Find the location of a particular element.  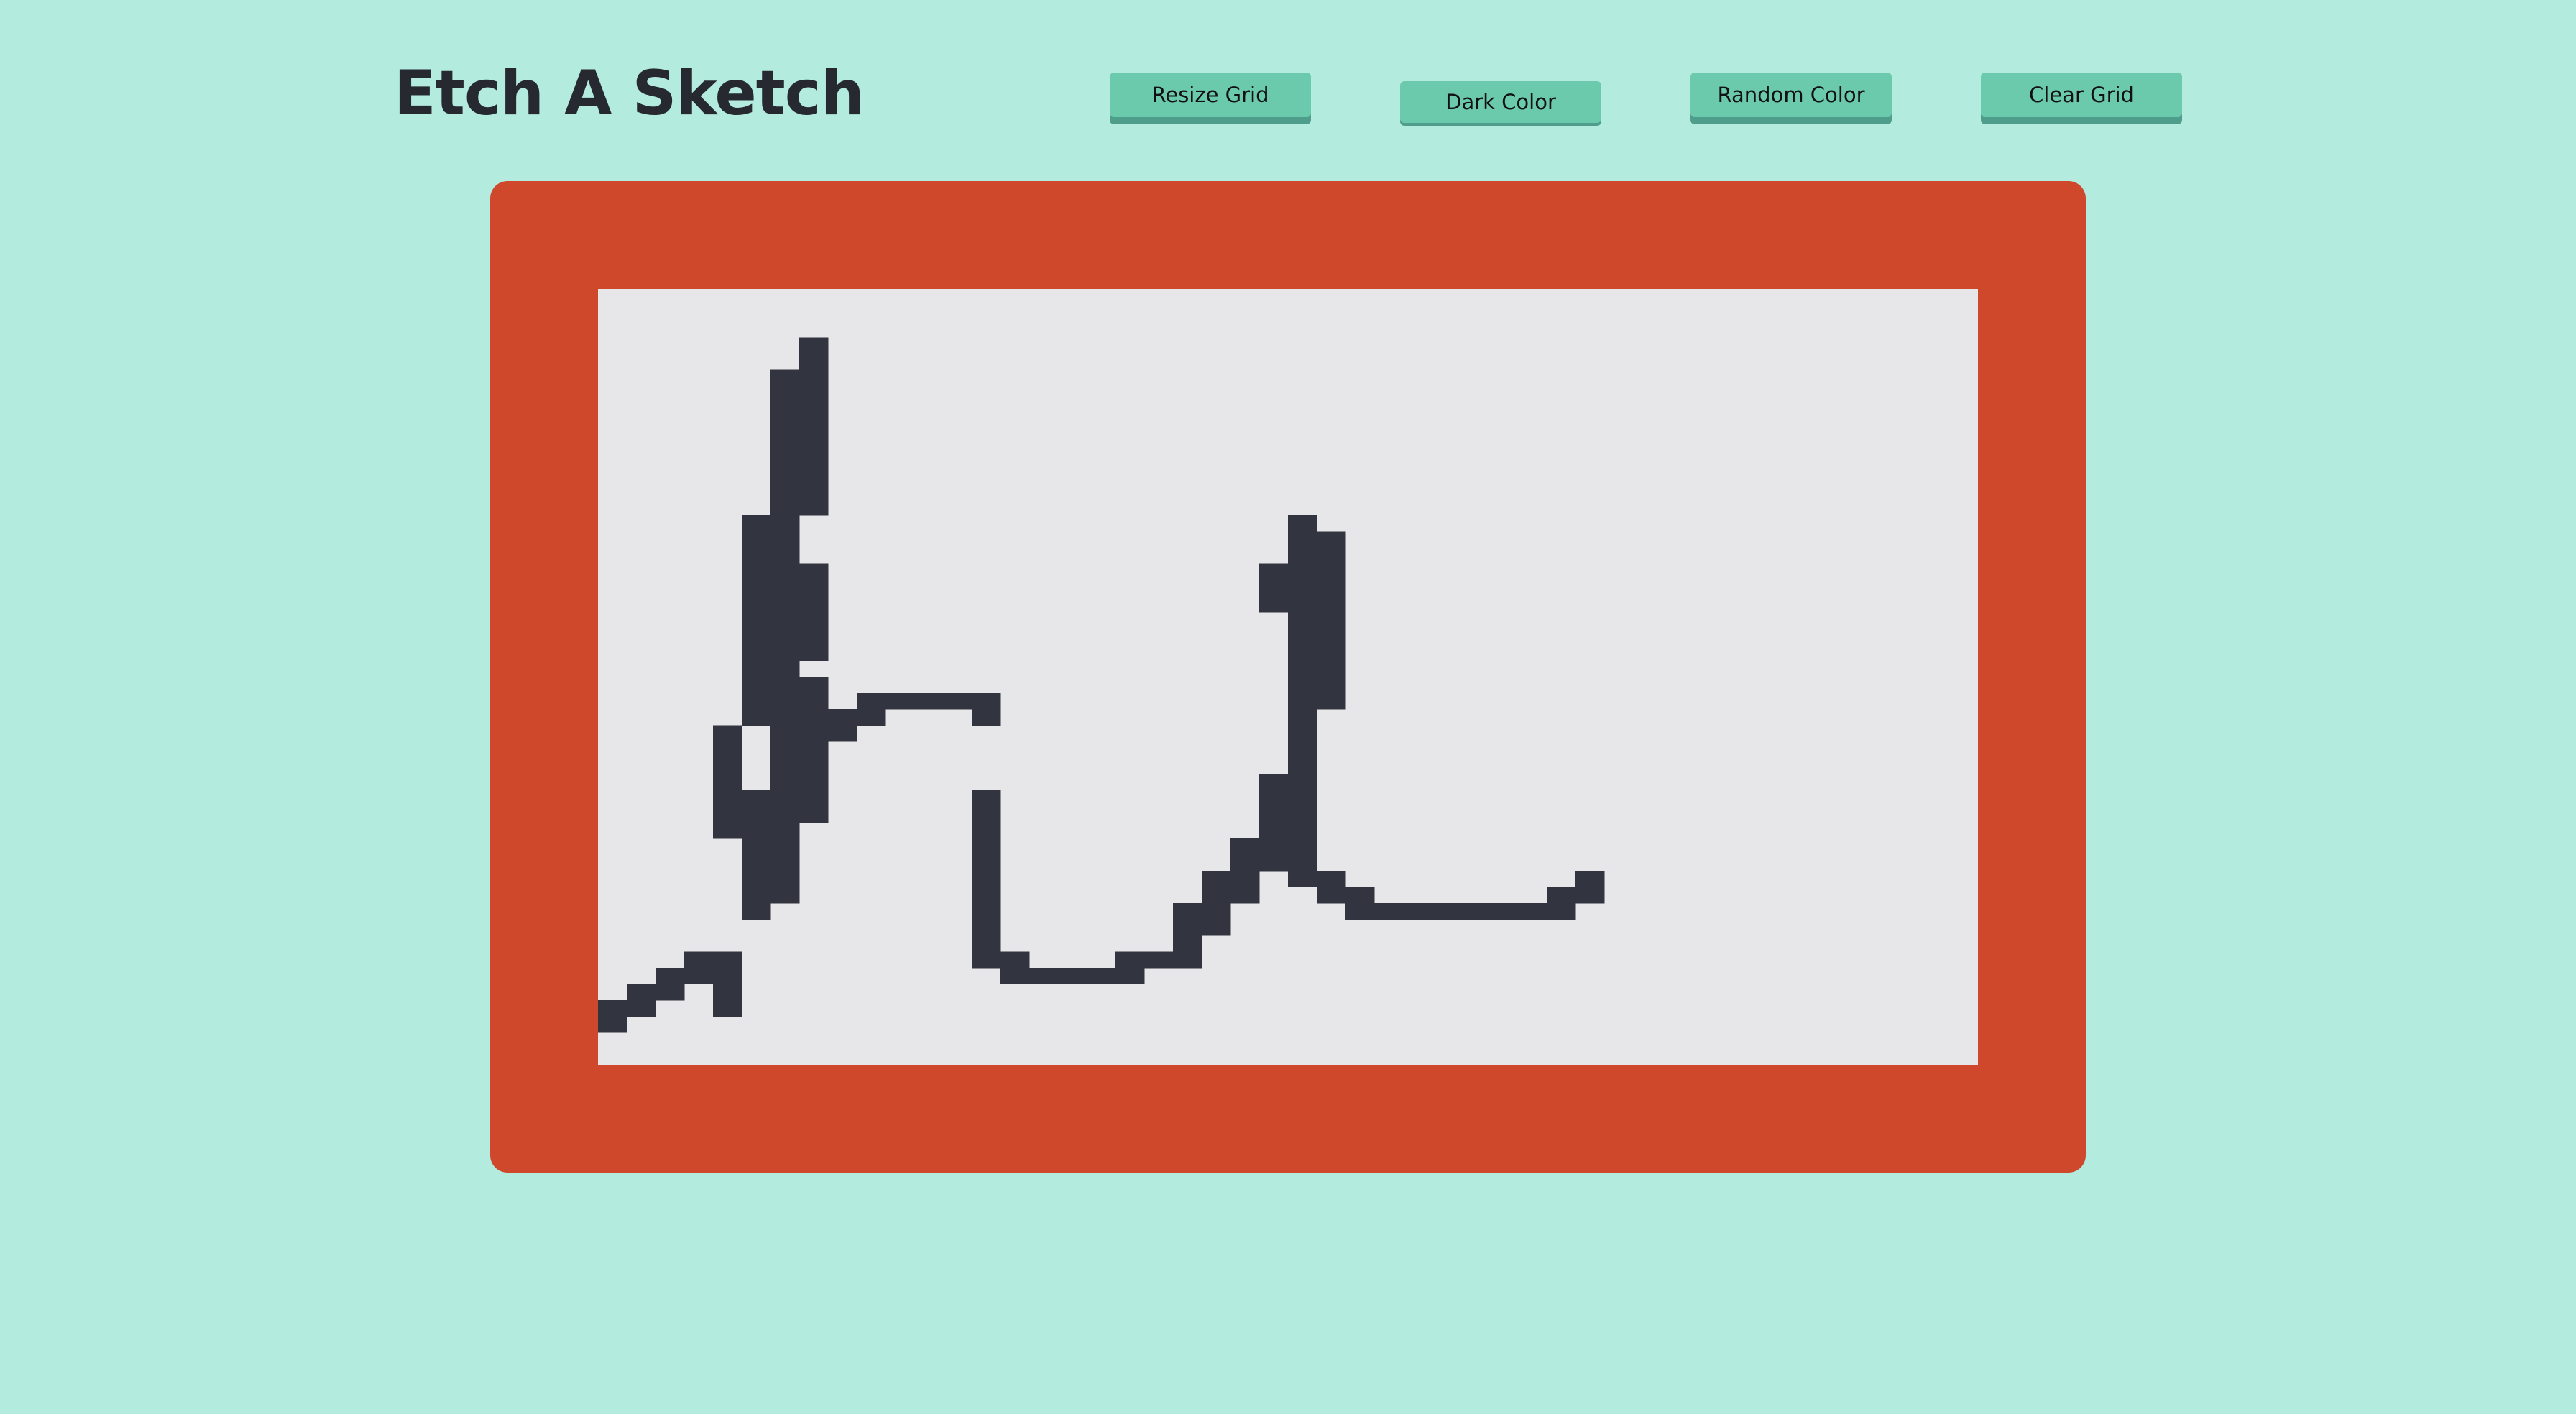

random-color-button: Random Color is located at coordinates (1791, 95).